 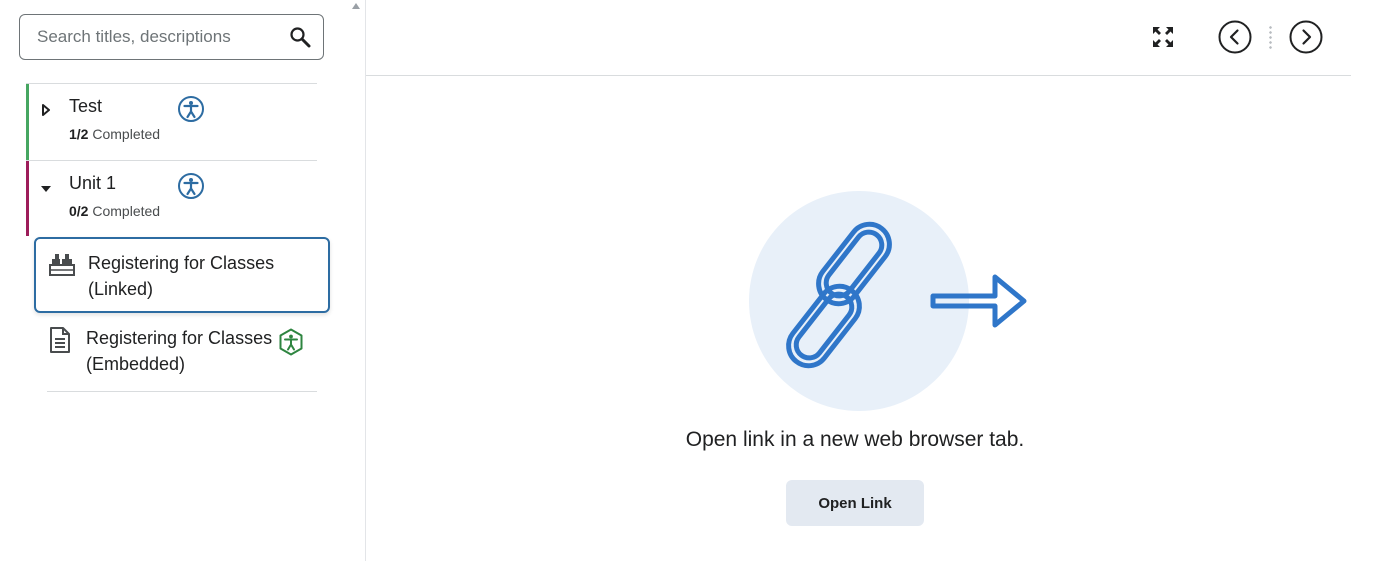 I want to click on link-icon, so click(x=906, y=295).